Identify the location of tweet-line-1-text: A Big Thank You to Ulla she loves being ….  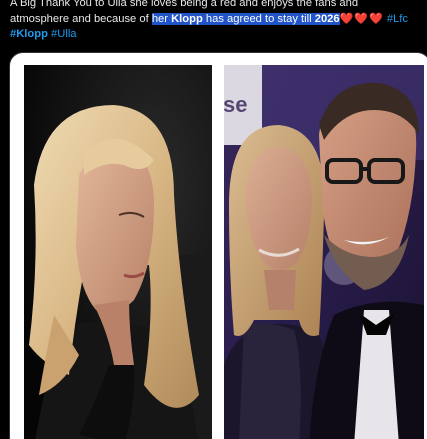
(184, 4).